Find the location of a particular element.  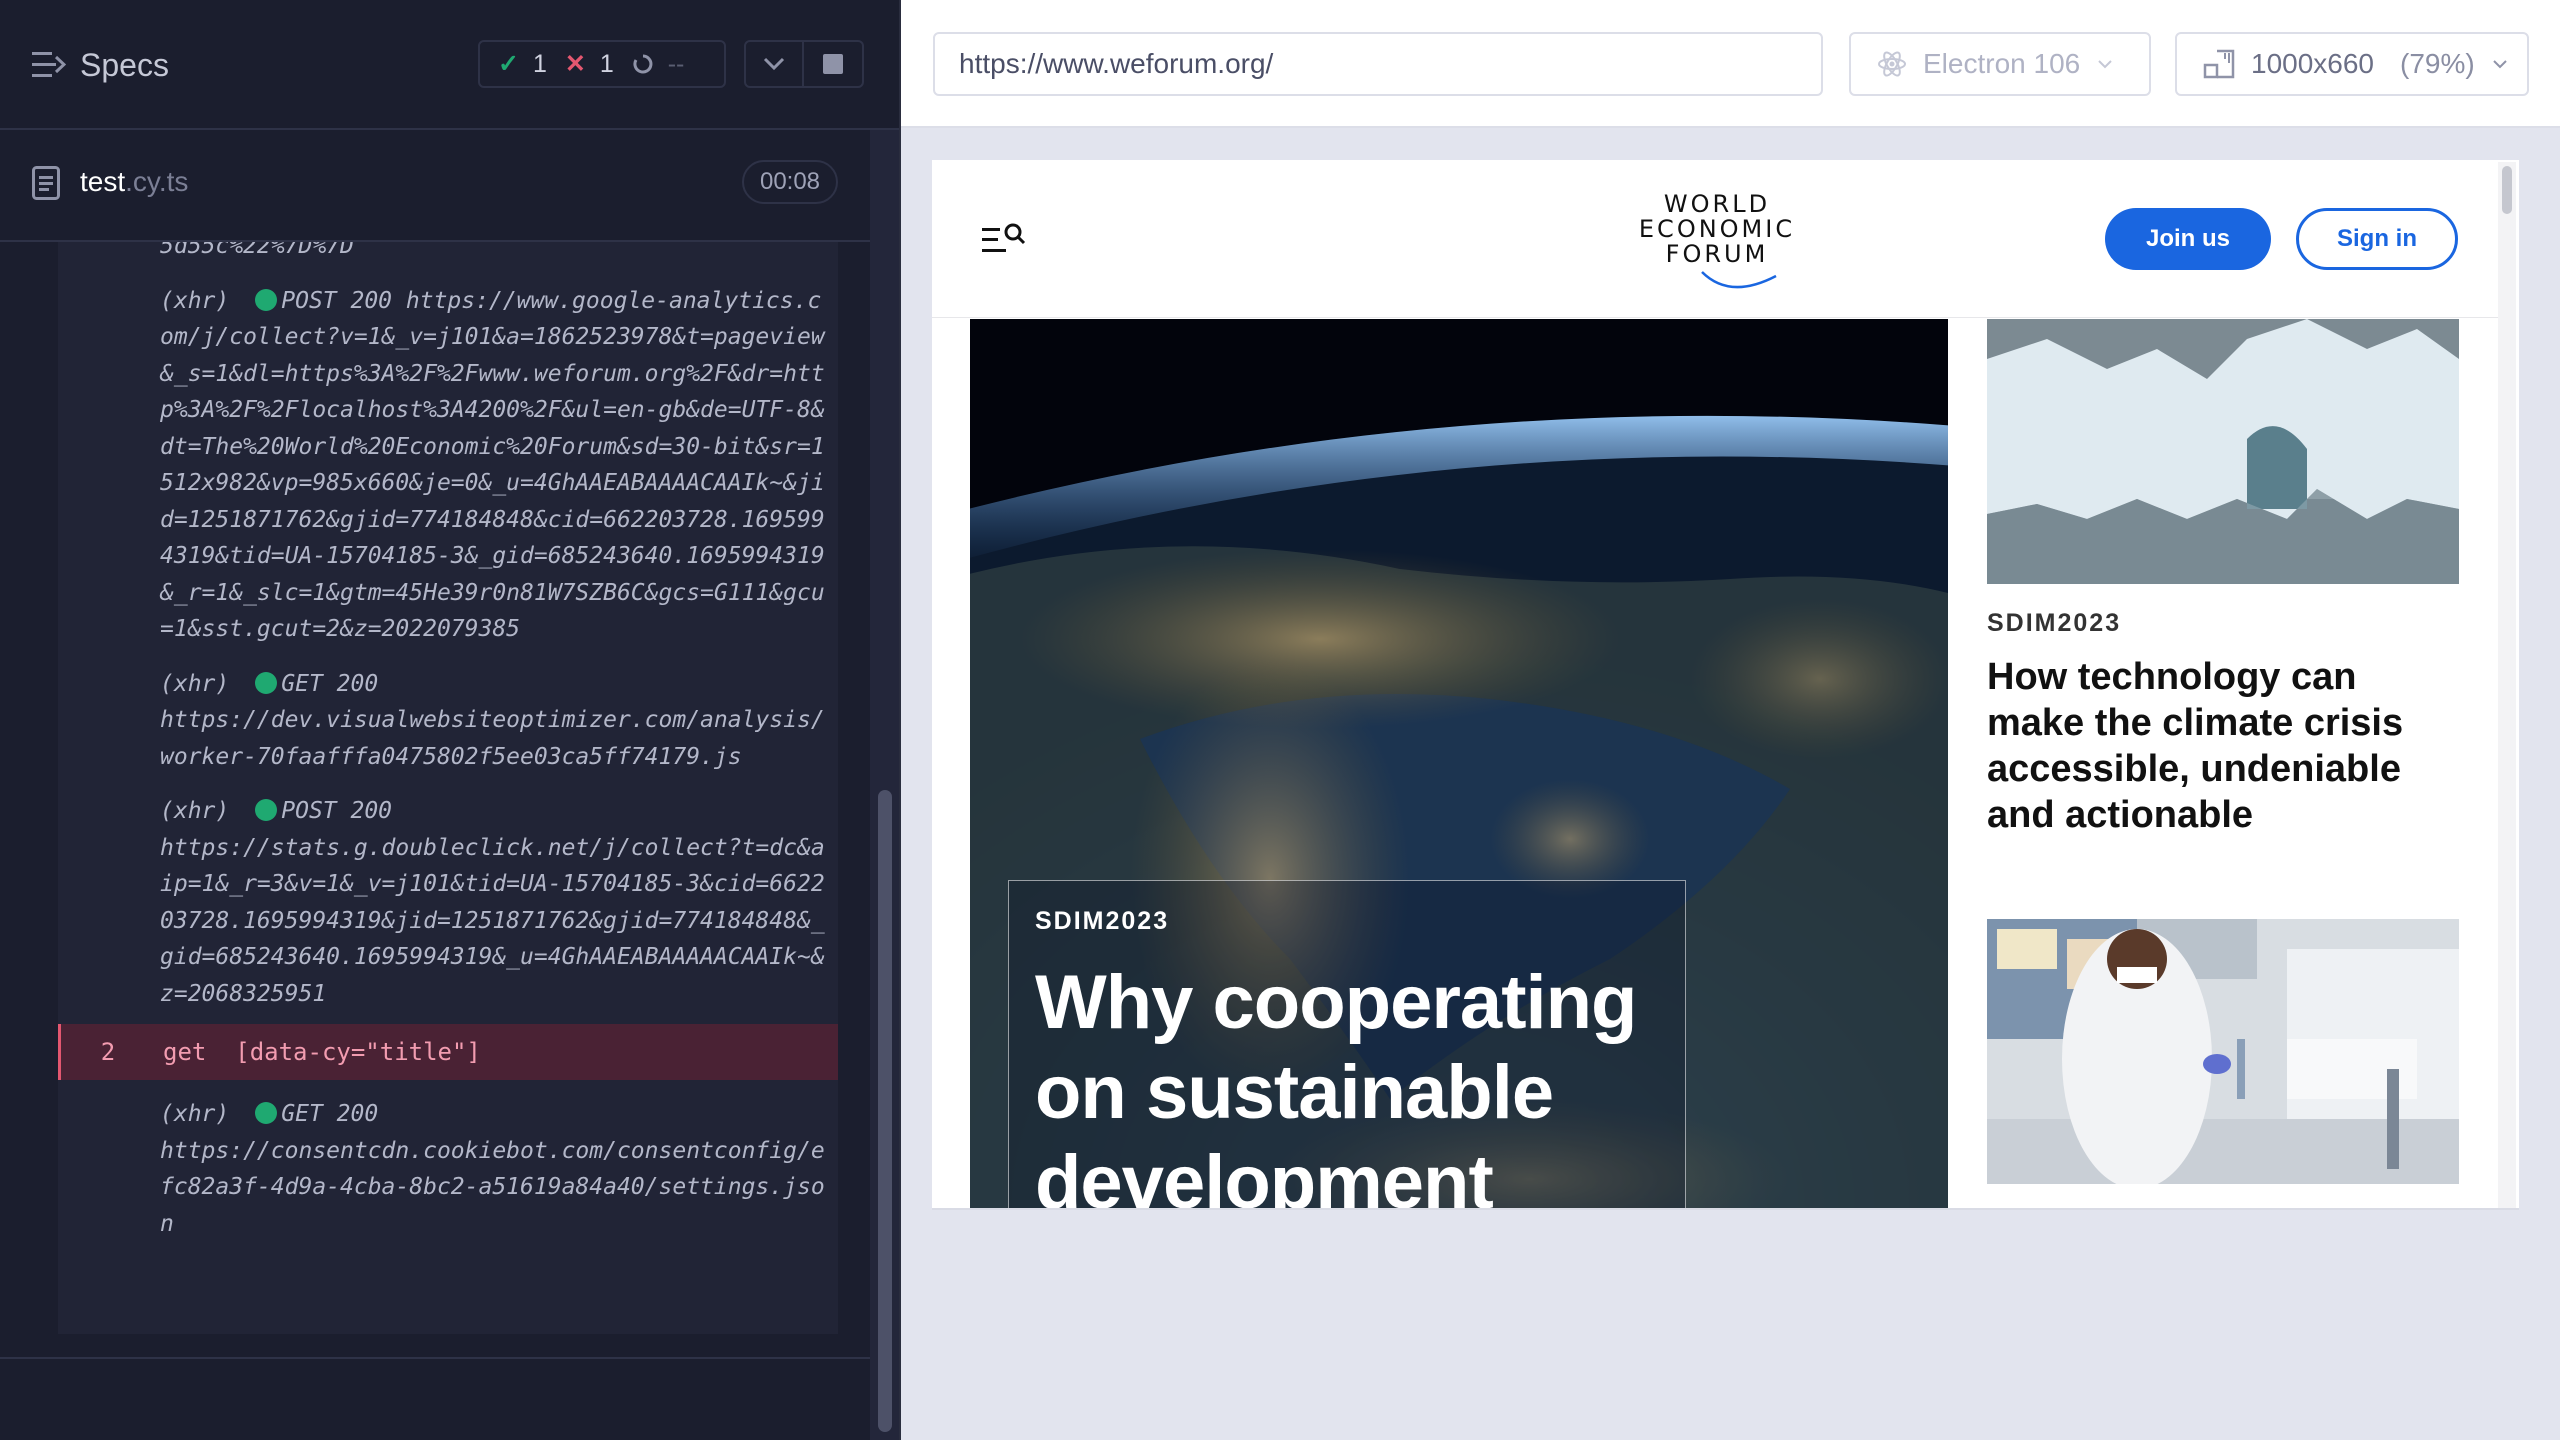

test-stats: ✓ 1 ✕ 1 -- is located at coordinates (602, 64).